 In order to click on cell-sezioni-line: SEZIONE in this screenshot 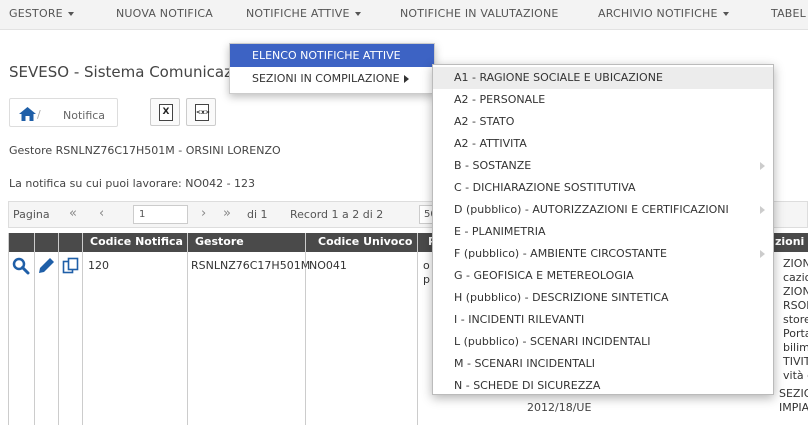, I will do `click(793, 393)`.